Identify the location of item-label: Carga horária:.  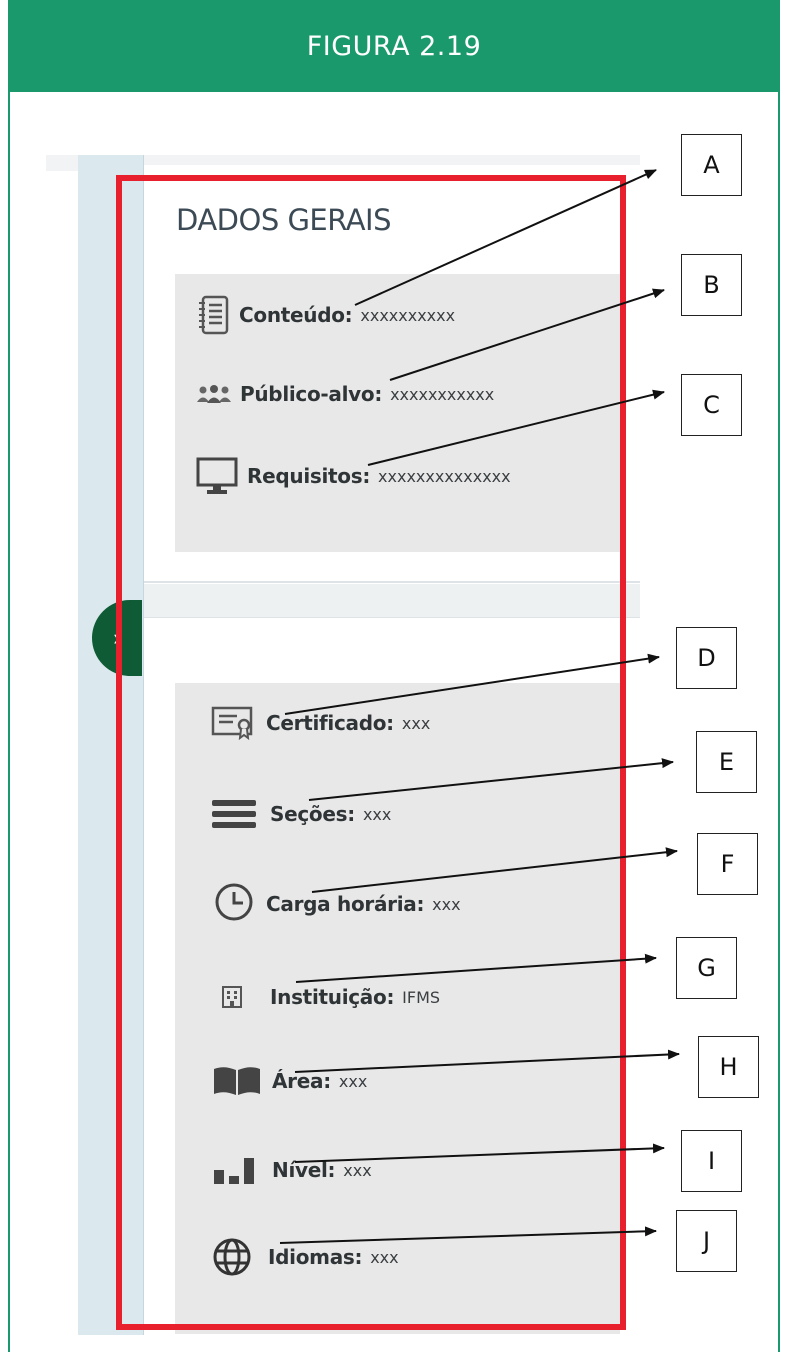
(345, 904).